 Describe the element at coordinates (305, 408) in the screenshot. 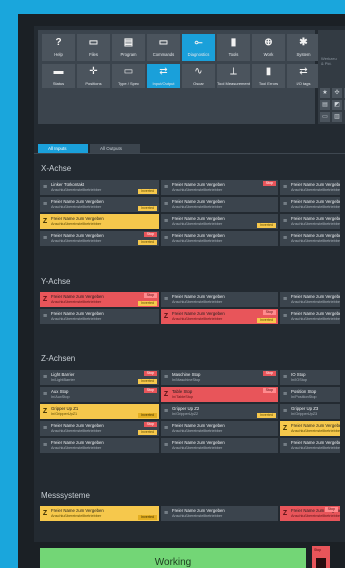

I see `io-name: Gripper Up Z3` at that location.